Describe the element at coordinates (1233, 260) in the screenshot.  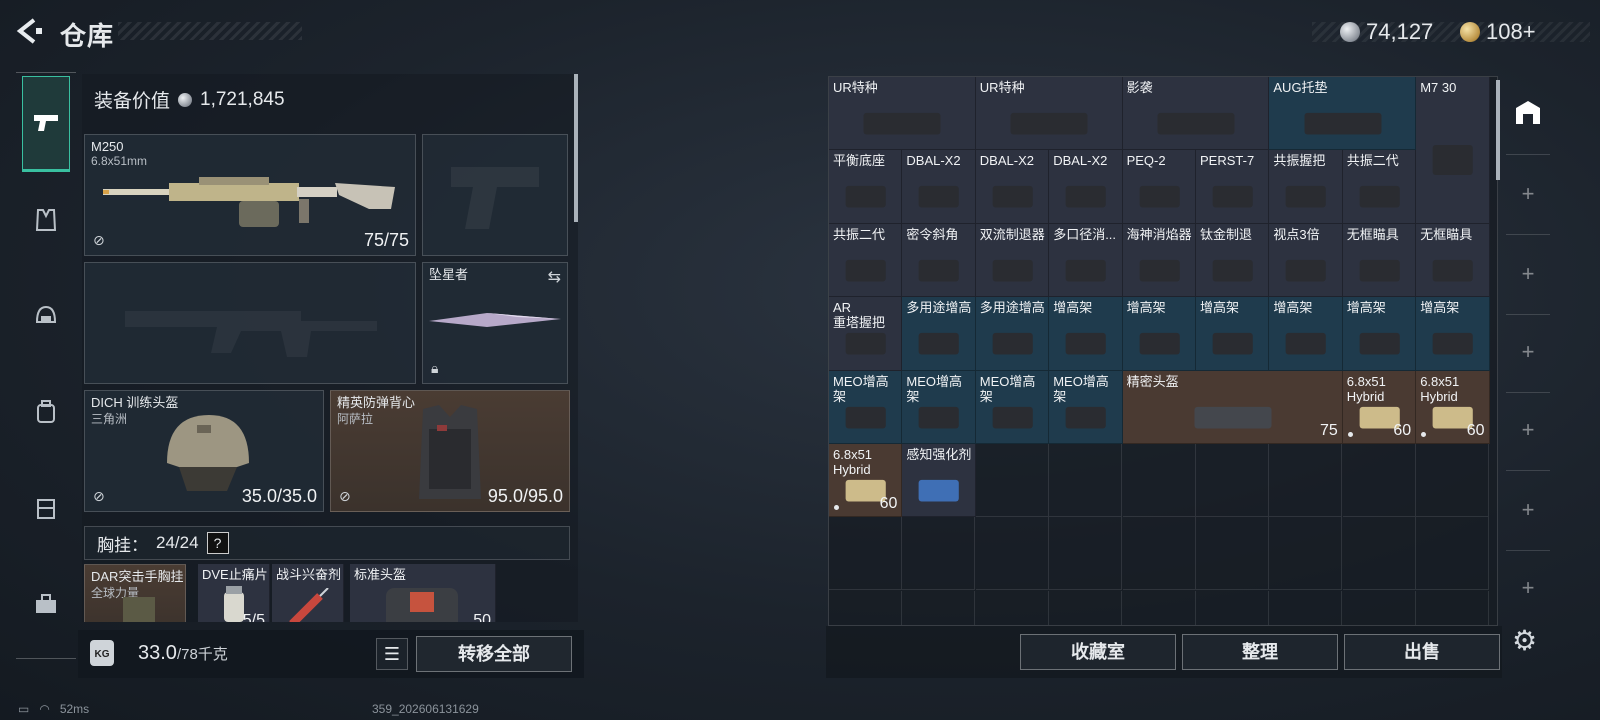
I see `grid-item: 钛金制退` at that location.